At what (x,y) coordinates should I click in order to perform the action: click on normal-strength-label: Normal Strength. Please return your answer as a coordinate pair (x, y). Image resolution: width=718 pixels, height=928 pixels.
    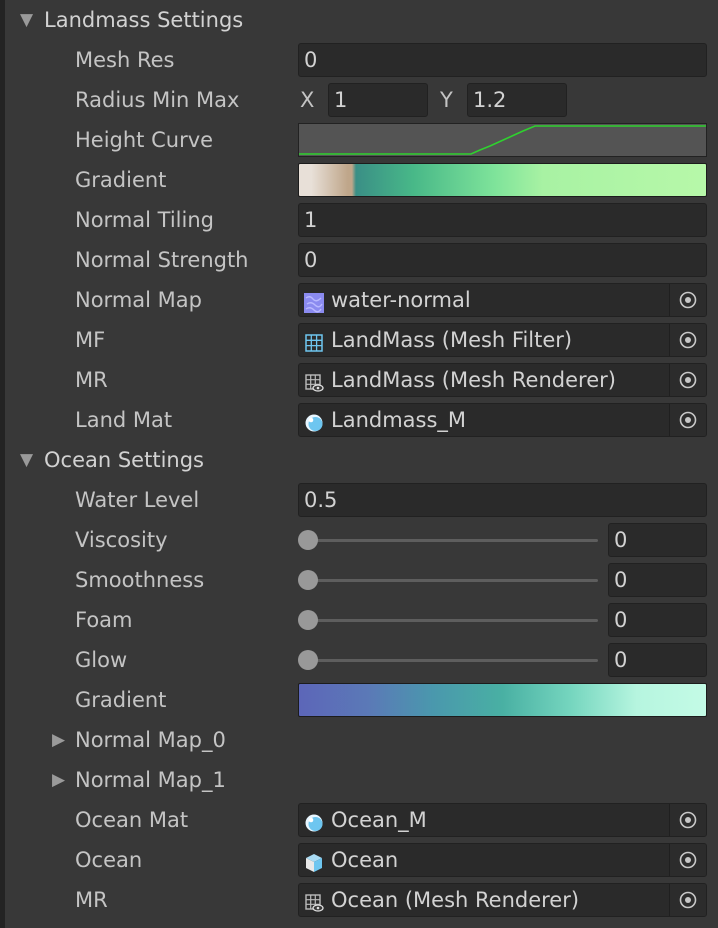
    Looking at the image, I should click on (162, 260).